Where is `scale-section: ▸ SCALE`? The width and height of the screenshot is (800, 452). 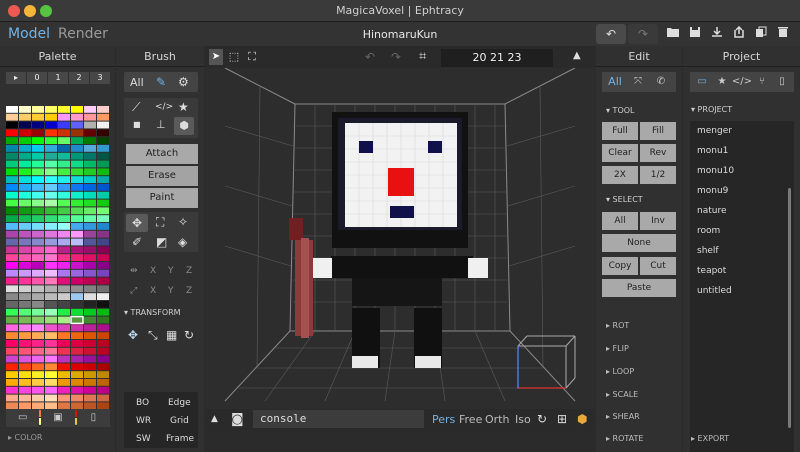 scale-section: ▸ SCALE is located at coordinates (622, 394).